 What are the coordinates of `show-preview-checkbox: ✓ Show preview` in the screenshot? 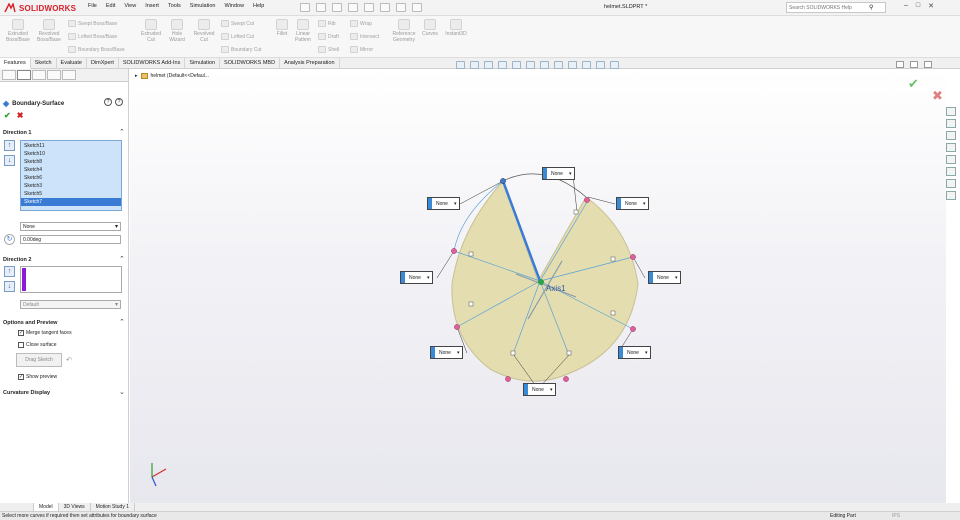 It's located at (37, 377).